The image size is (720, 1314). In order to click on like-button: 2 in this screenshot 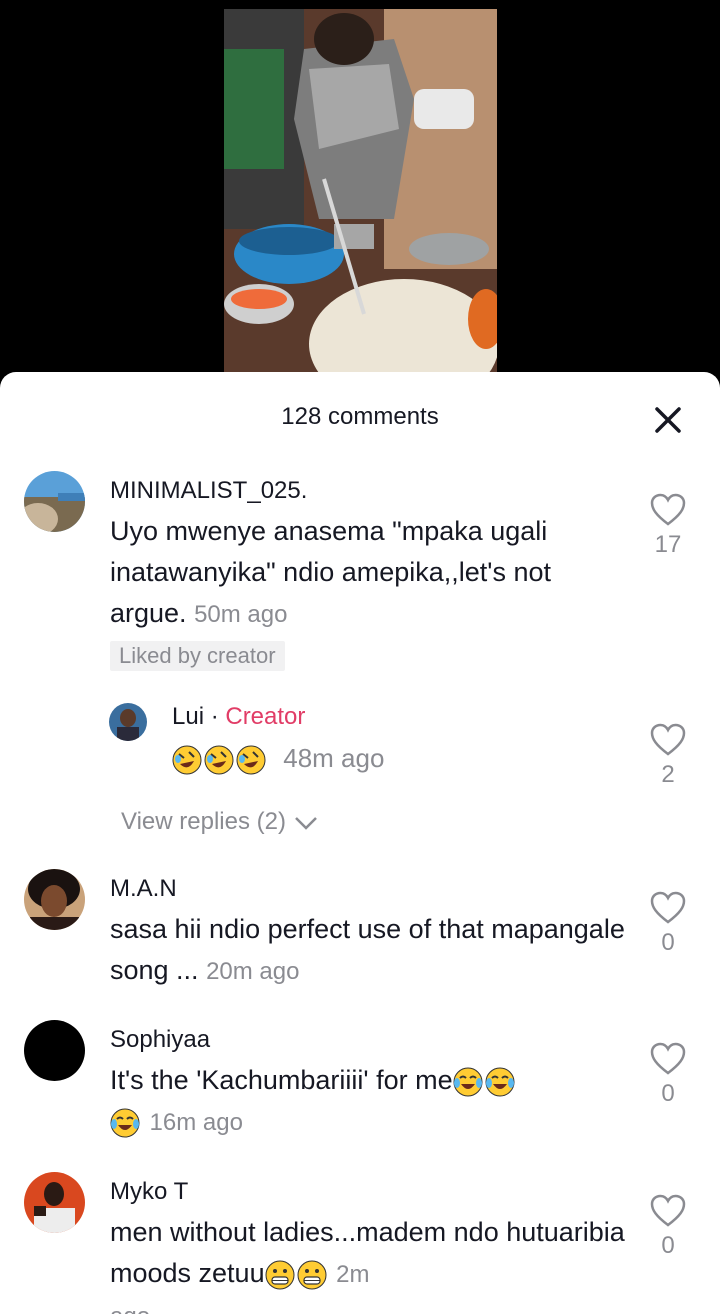, I will do `click(668, 756)`.